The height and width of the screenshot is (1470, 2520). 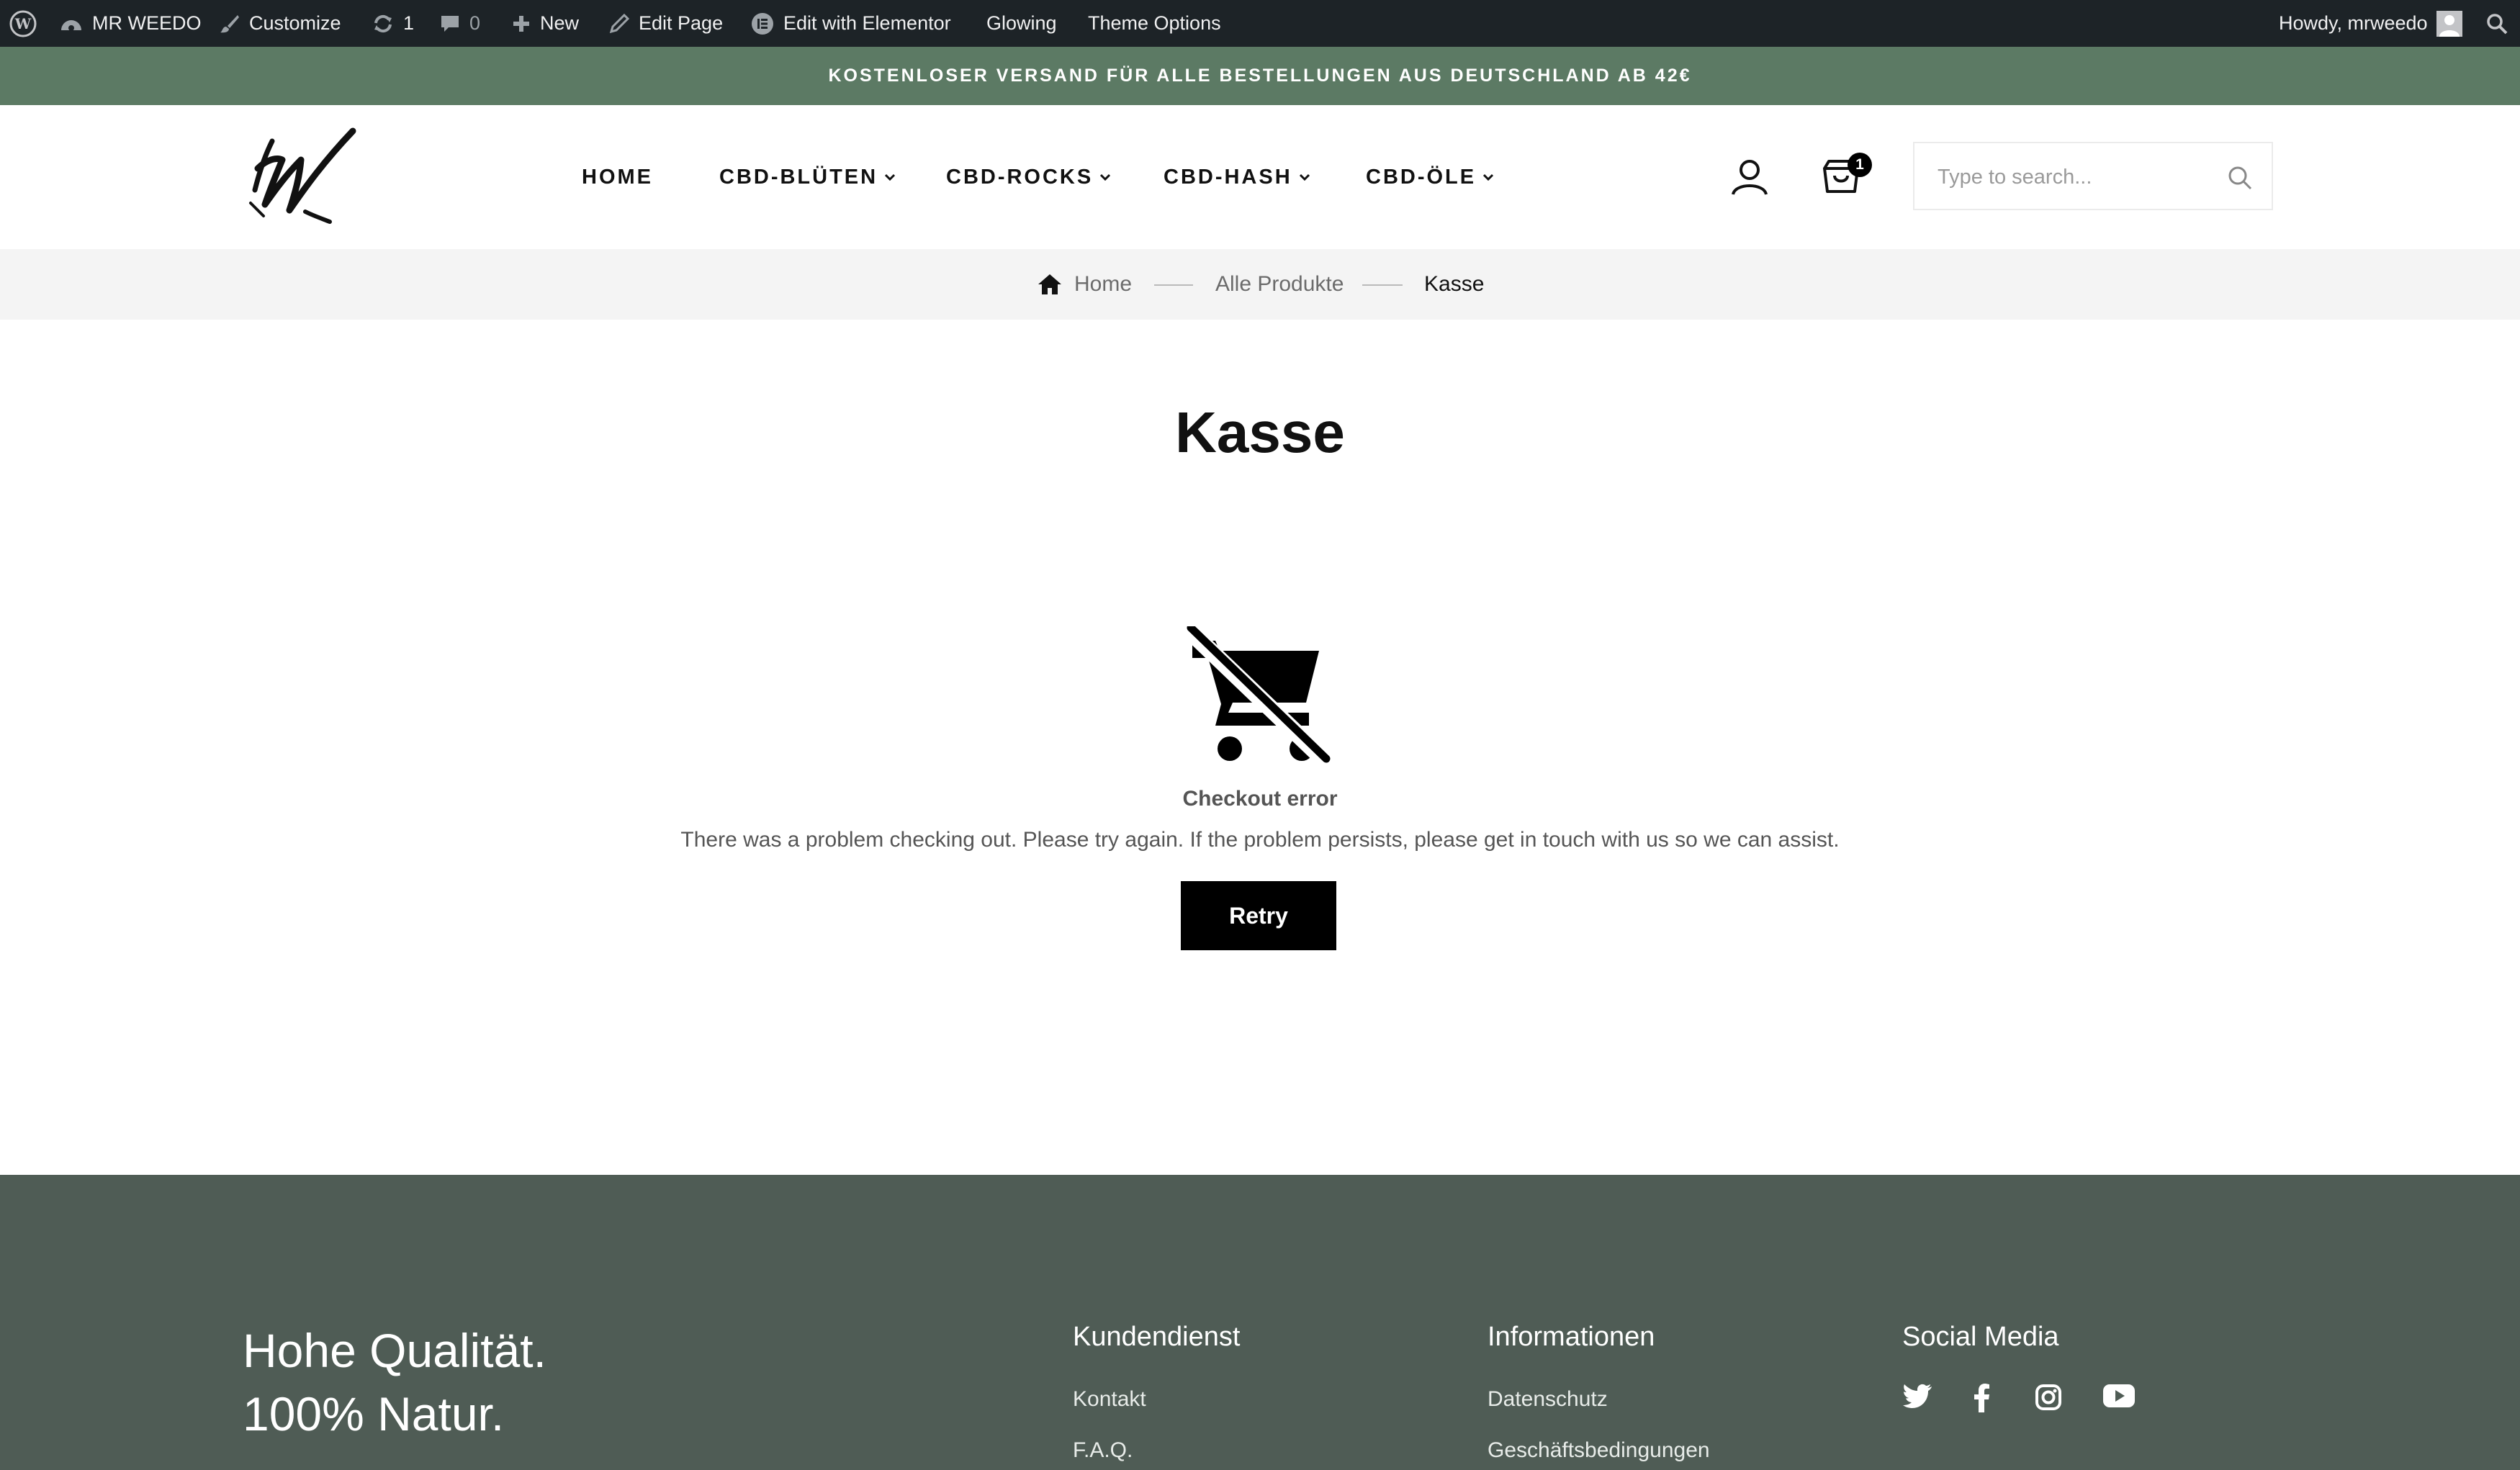 I want to click on edit-with-elementor-link: Edit with Elementor, so click(x=850, y=23).